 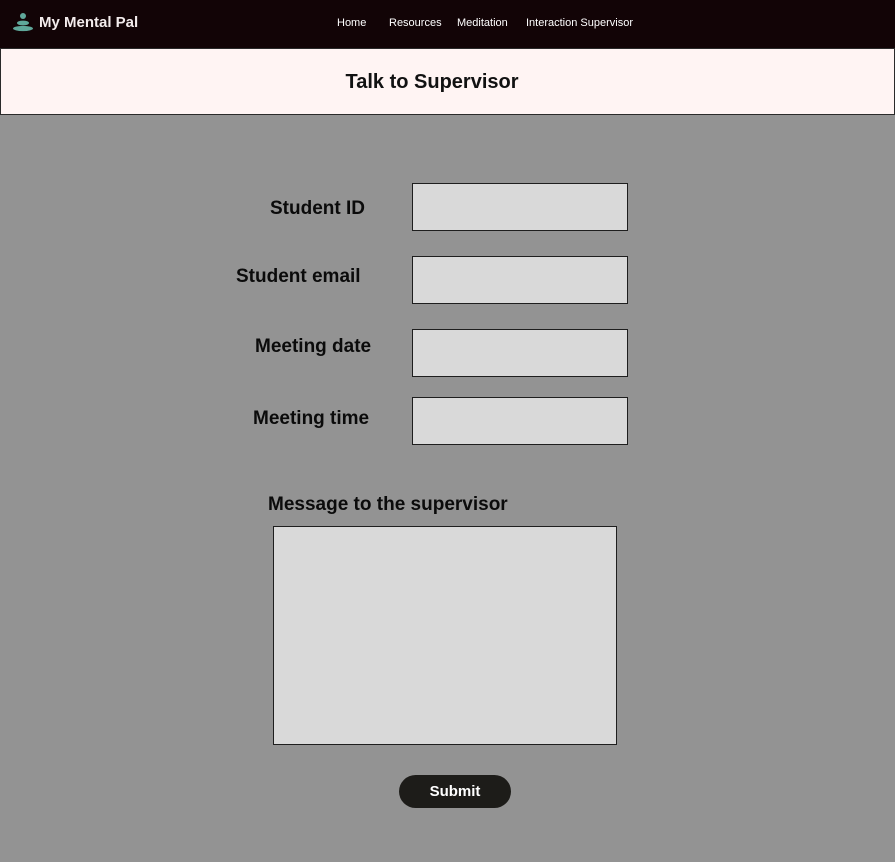 I want to click on brand: My Mental Pal, so click(x=75, y=22).